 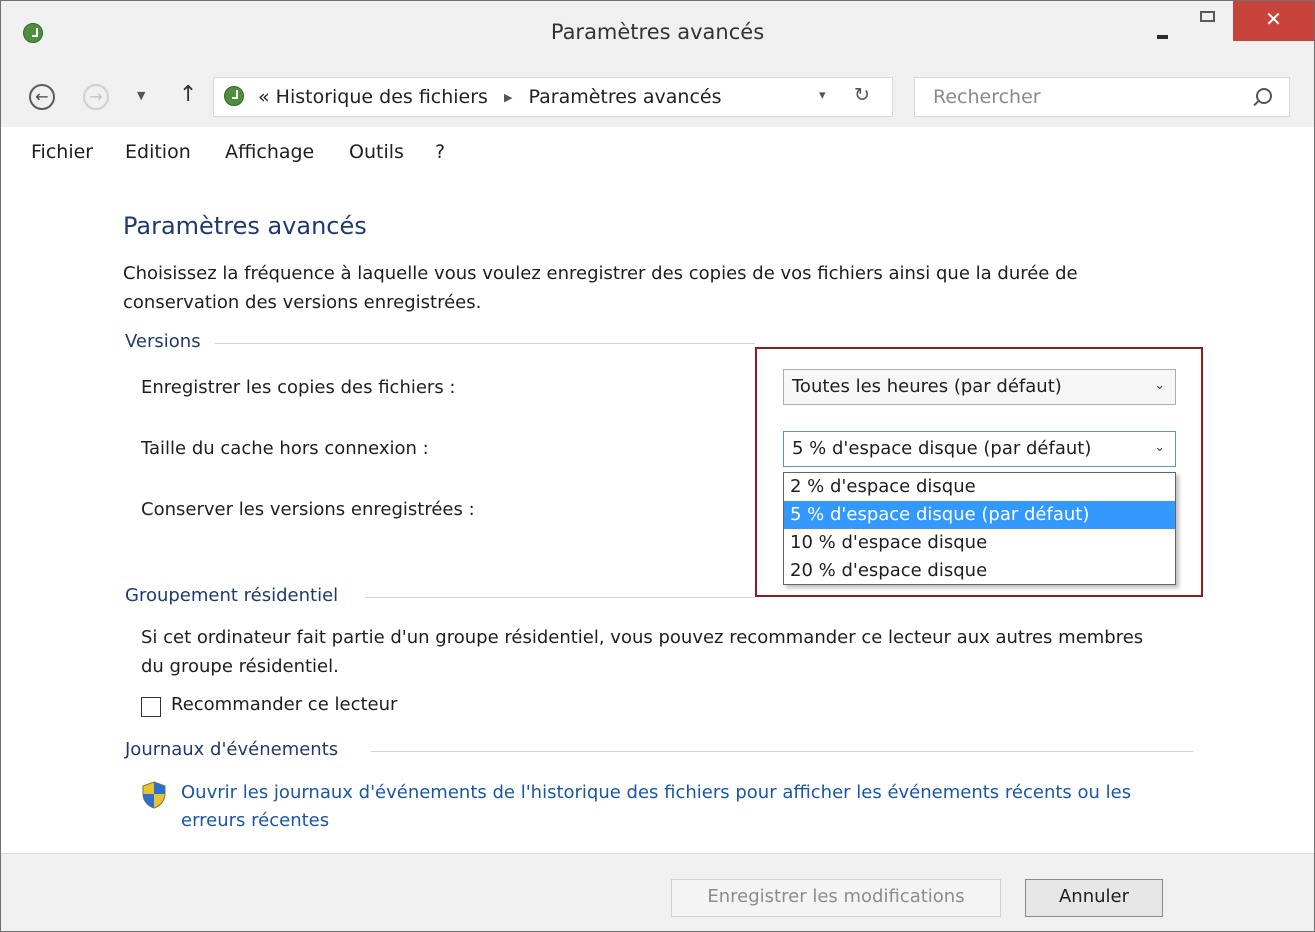 I want to click on window-title: Paramètres avancés, so click(x=657, y=32).